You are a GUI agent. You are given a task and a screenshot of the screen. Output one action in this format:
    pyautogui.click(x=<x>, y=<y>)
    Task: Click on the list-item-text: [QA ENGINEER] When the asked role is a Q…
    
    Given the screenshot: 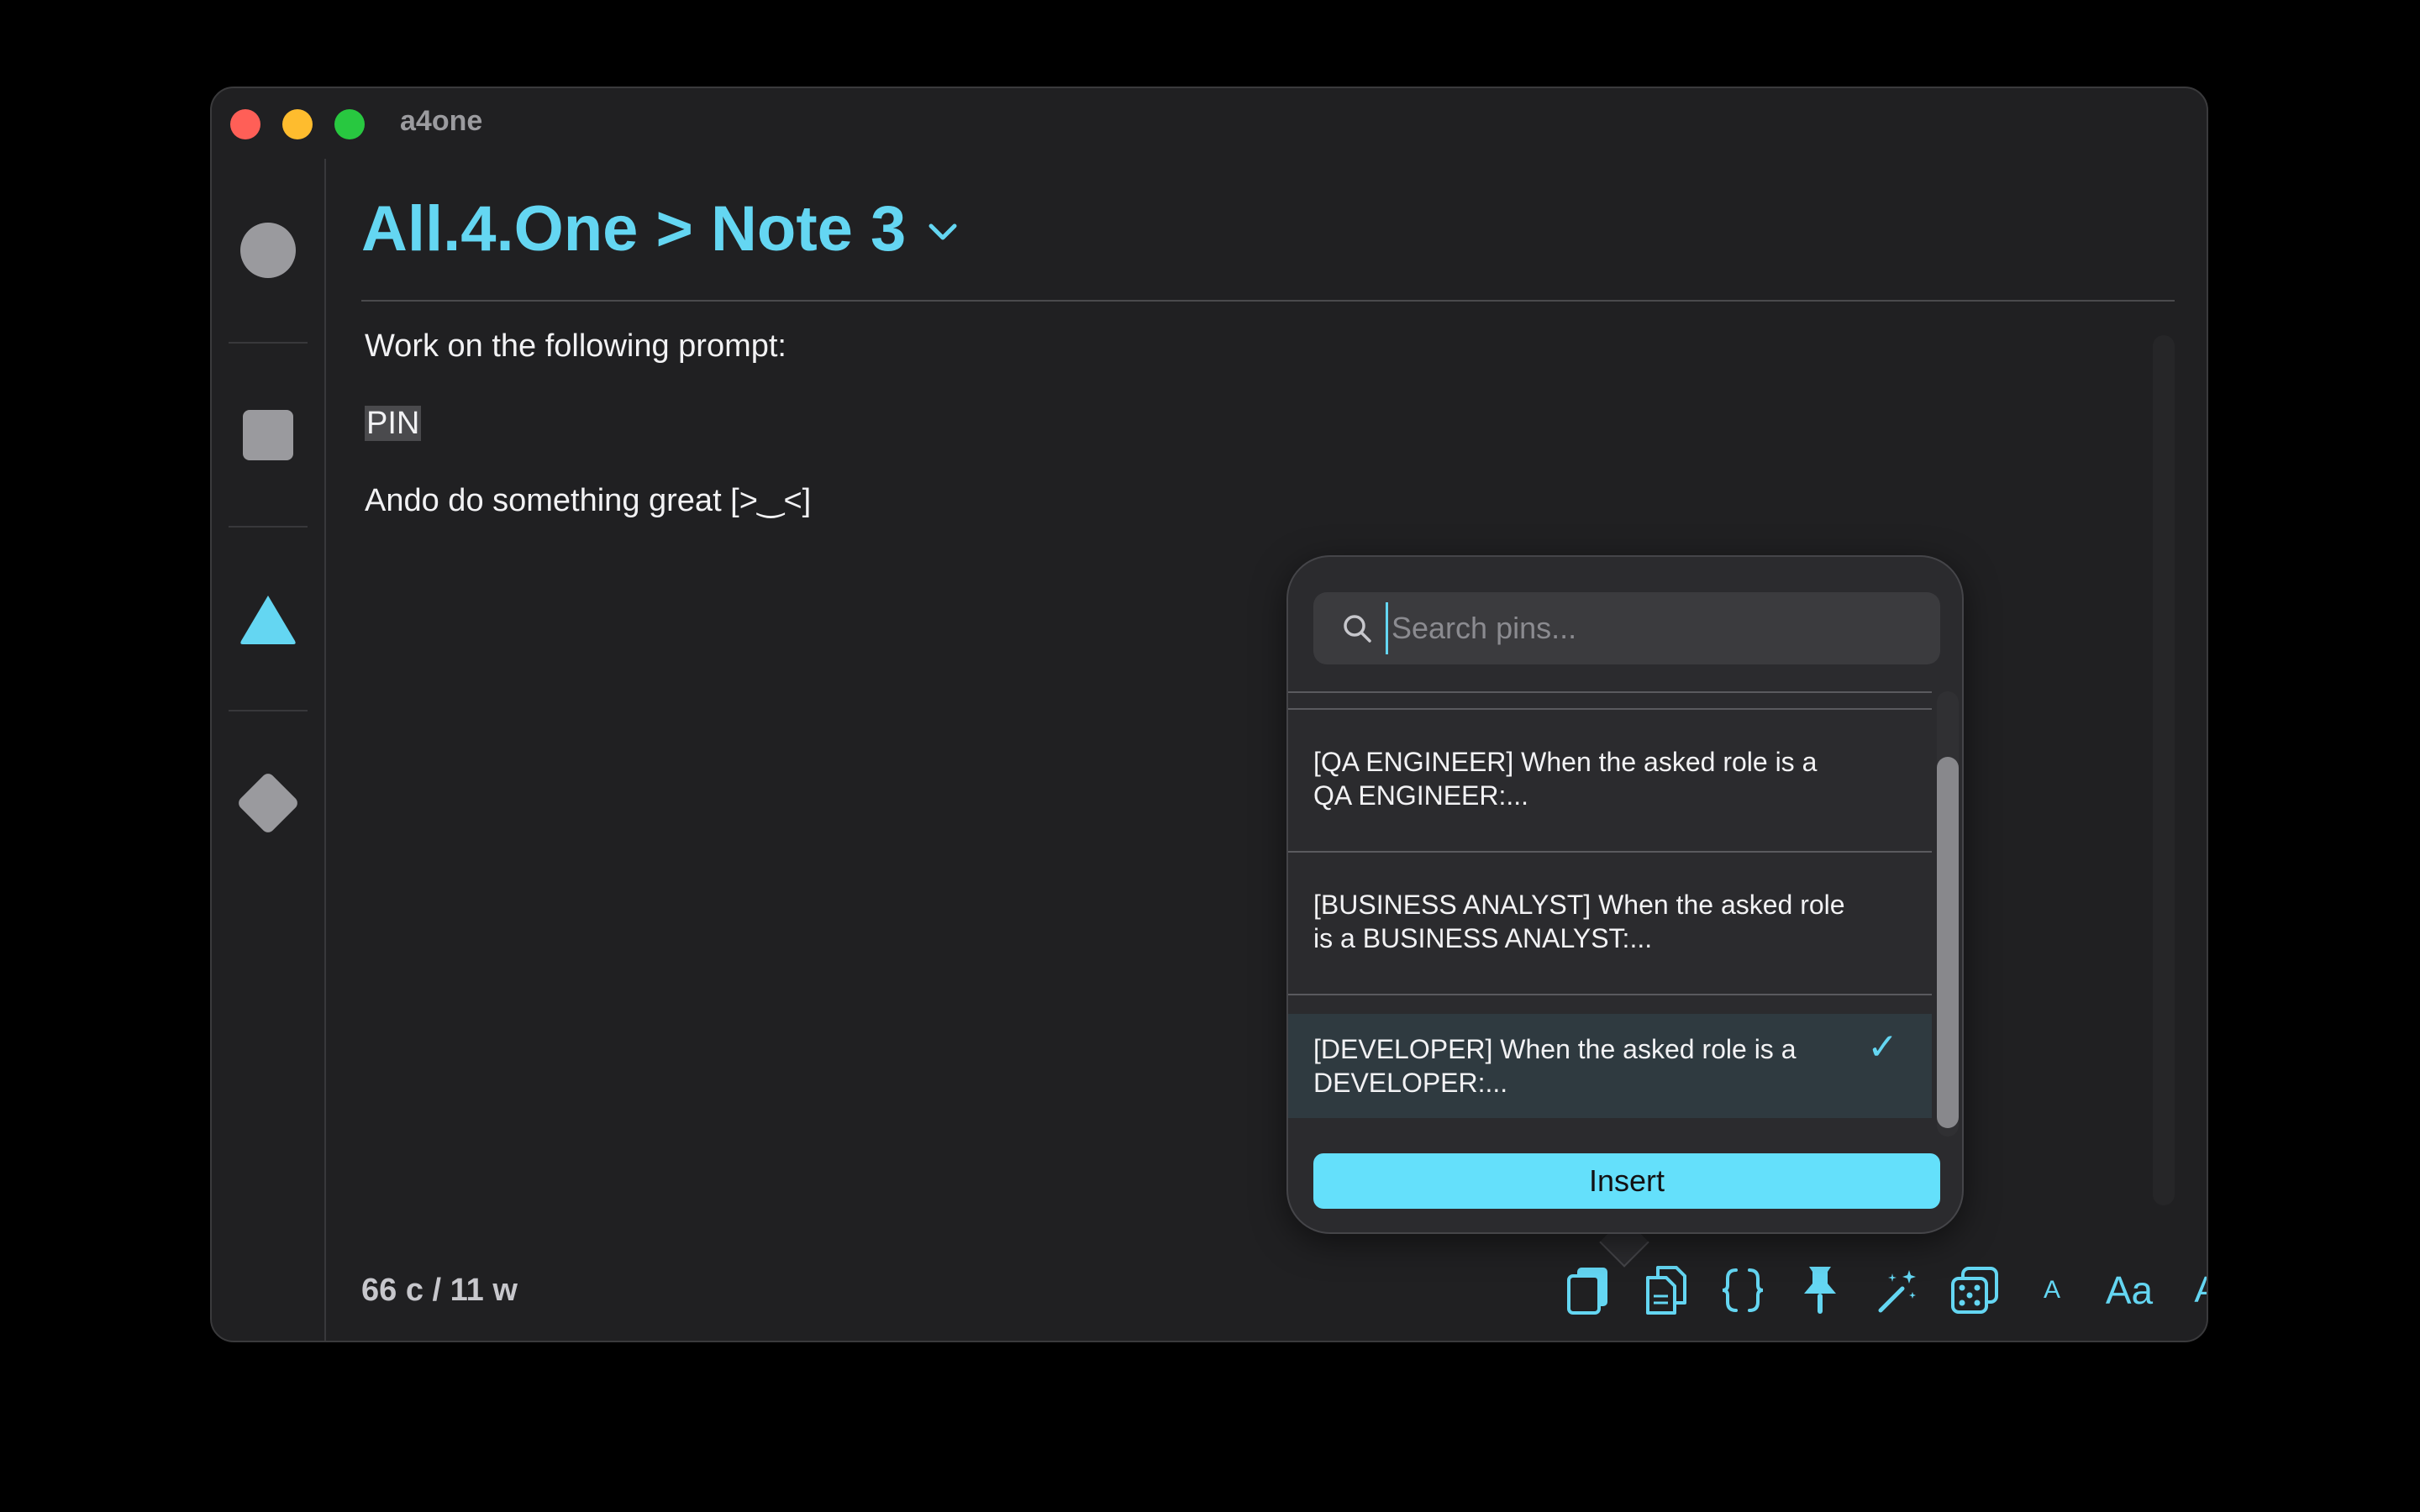 What is the action you would take?
    pyautogui.click(x=1565, y=779)
    